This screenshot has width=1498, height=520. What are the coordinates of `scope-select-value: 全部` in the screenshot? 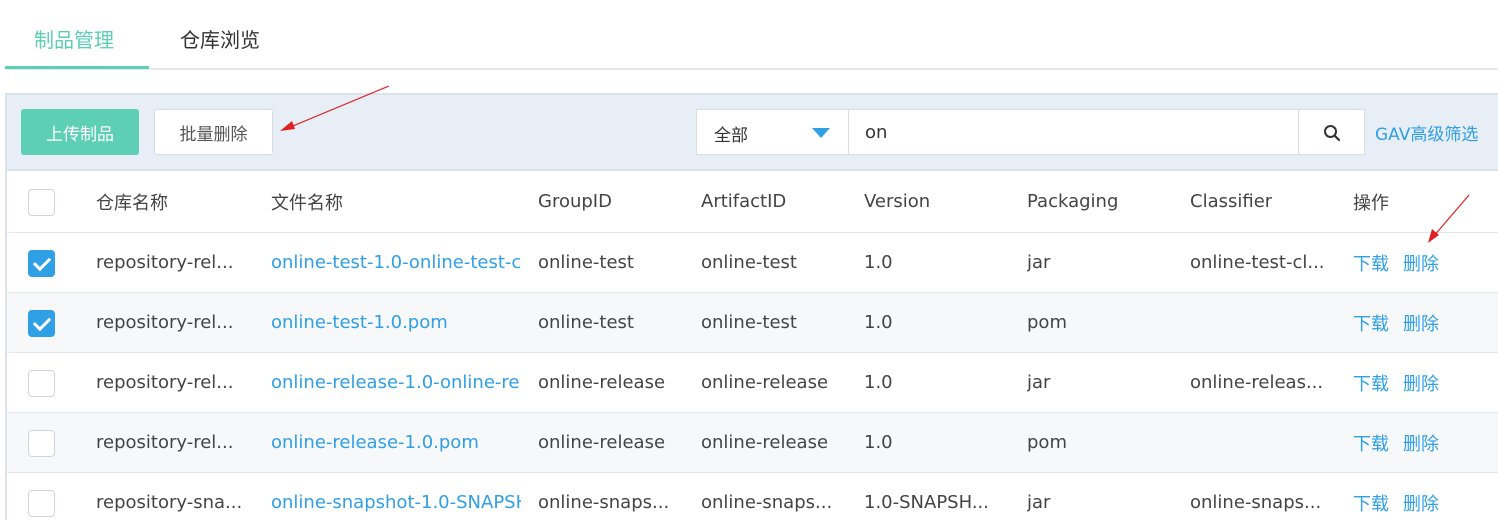 It's located at (731, 136).